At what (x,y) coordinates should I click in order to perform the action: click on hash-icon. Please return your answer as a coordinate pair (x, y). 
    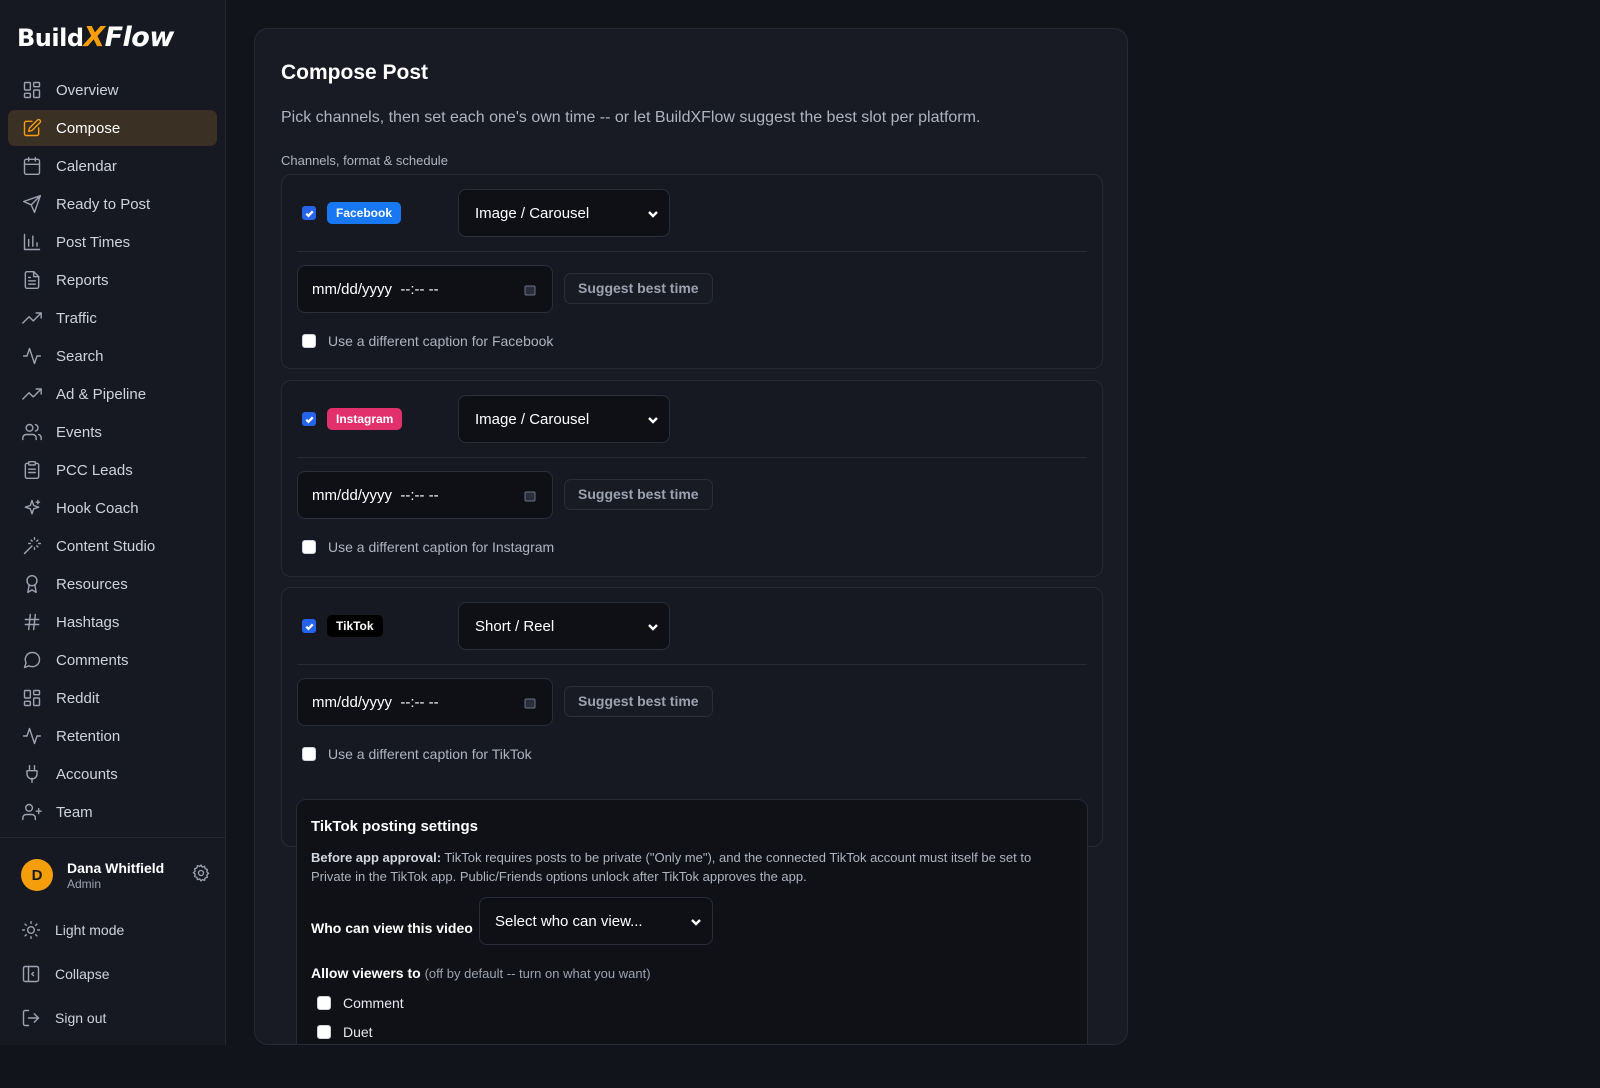
    Looking at the image, I should click on (32, 622).